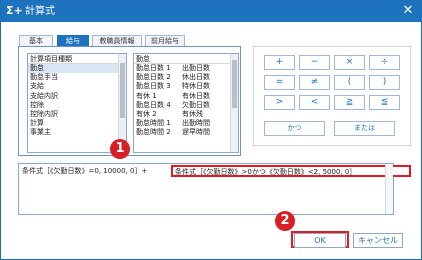 Image resolution: width=422 pixels, height=260 pixels. Describe the element at coordinates (314, 82) in the screenshot. I see `not-equal-button: ≠` at that location.